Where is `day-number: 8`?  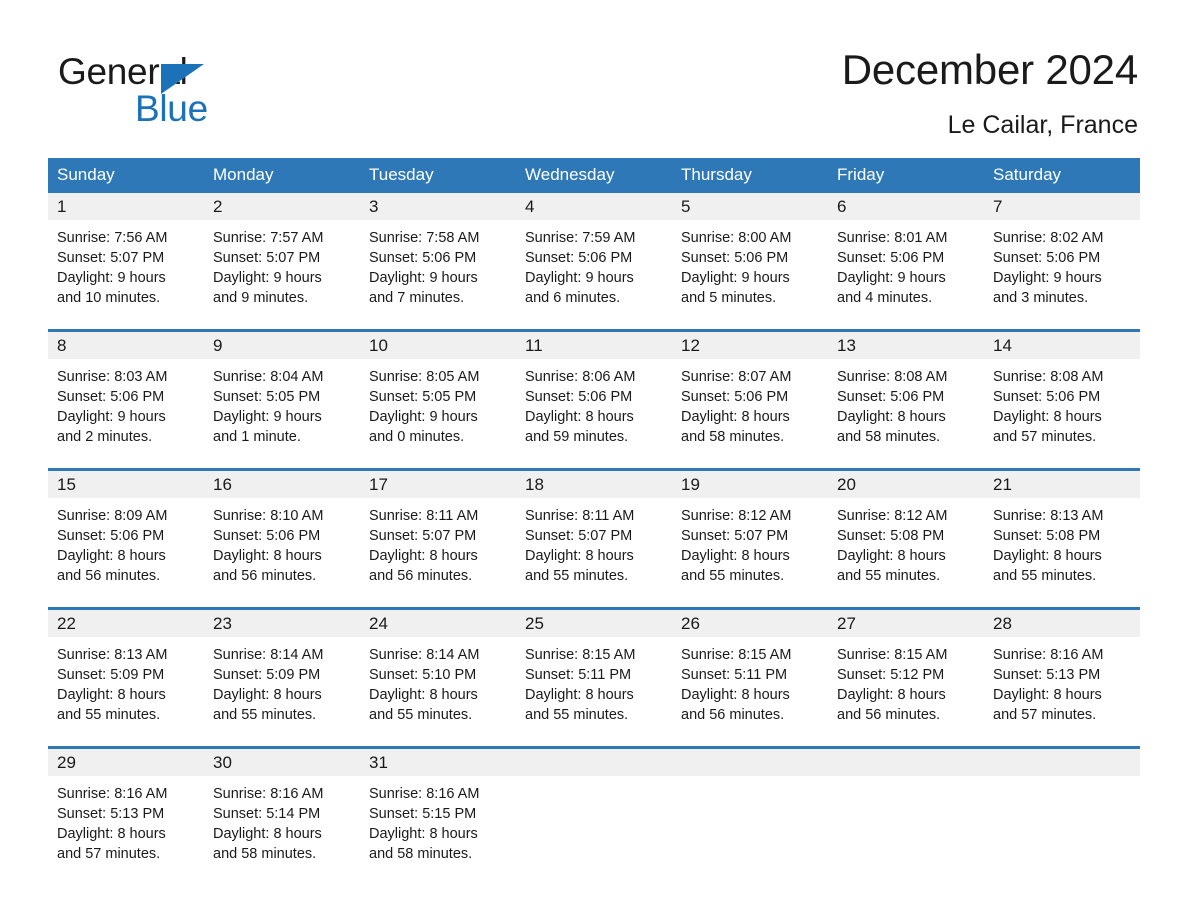 day-number: 8 is located at coordinates (126, 345).